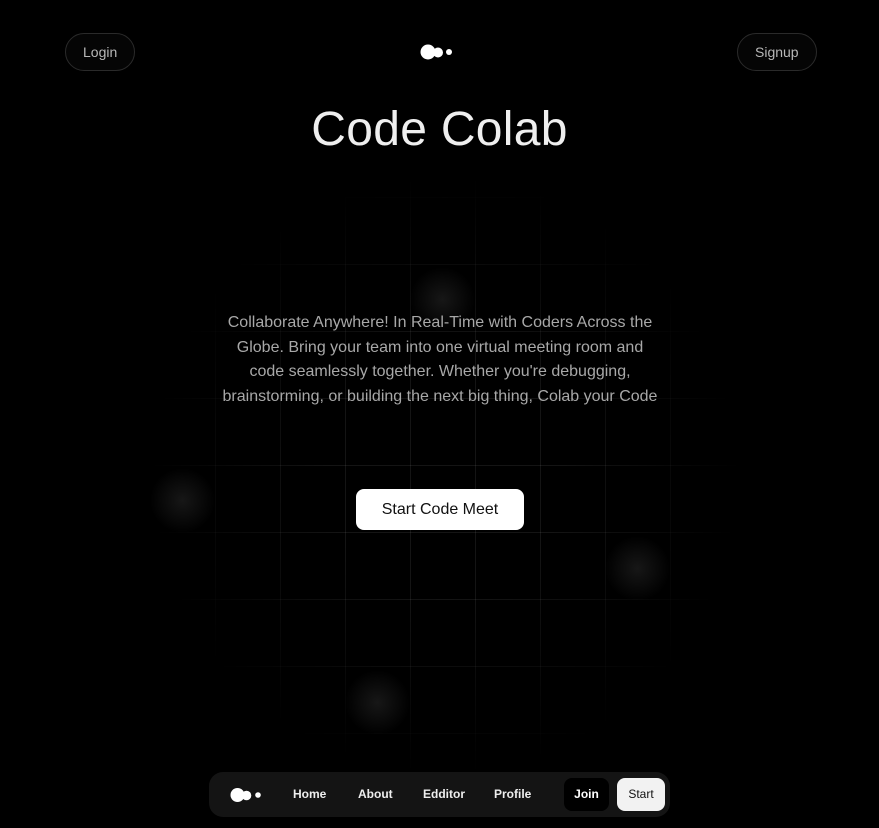  I want to click on page-title: Code Colab, so click(439, 129).